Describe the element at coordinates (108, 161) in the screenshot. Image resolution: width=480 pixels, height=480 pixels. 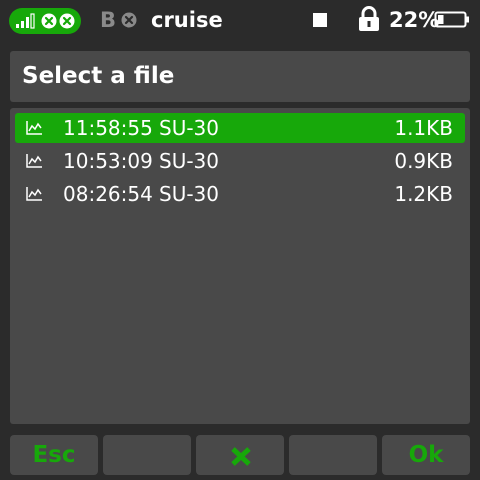
I see `file-time: 10:53:09` at that location.